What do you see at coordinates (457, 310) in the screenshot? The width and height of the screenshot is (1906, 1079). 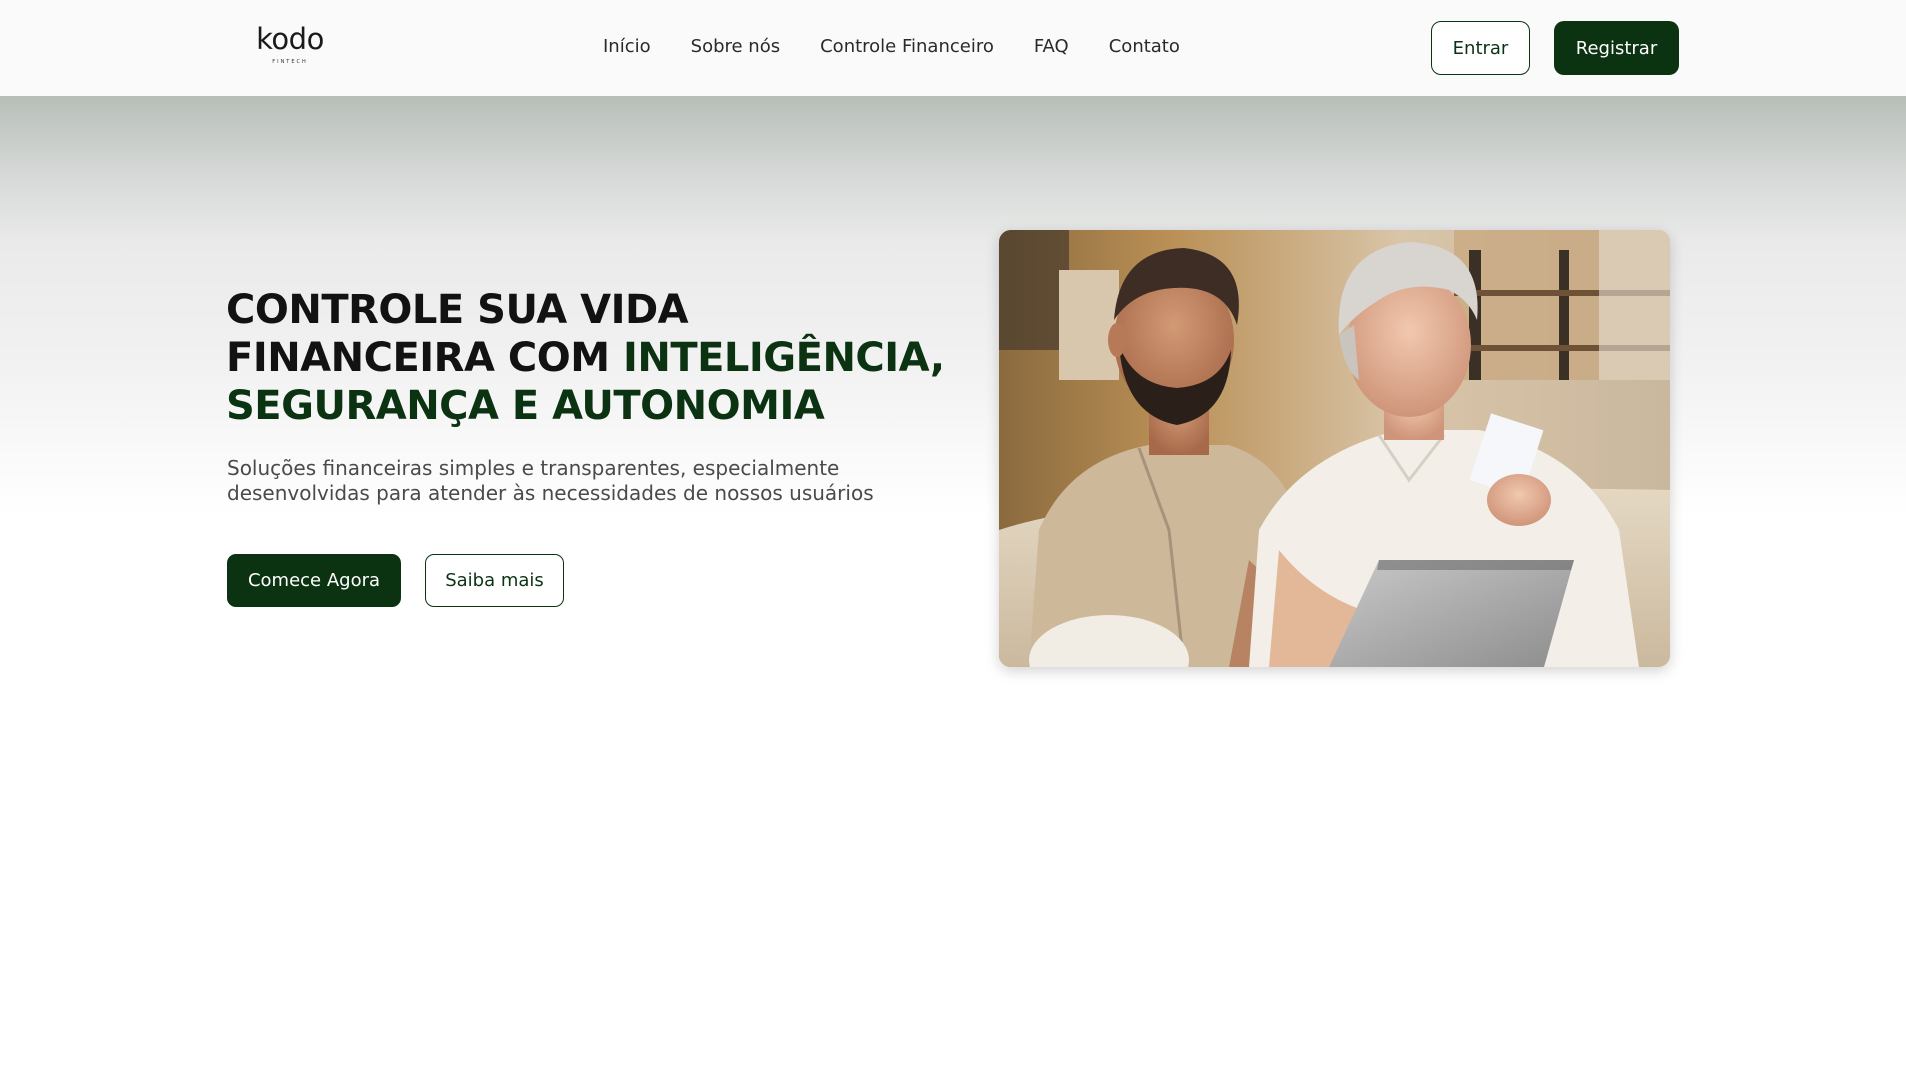 I see `headline-line-1: CONTROLE SUA VIDA` at bounding box center [457, 310].